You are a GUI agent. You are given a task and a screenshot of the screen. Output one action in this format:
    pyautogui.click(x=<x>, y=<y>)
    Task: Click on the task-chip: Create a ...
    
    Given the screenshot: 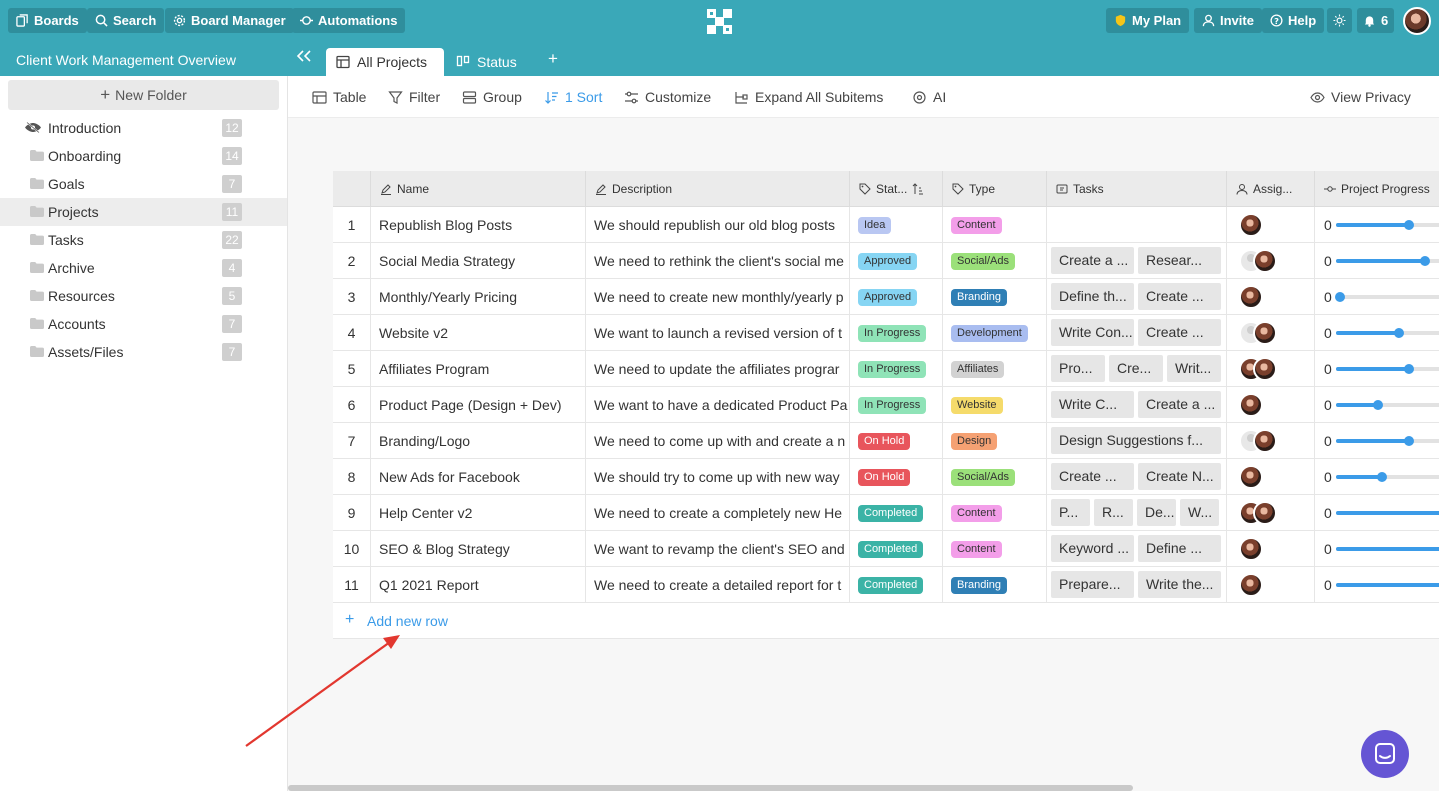 What is the action you would take?
    pyautogui.click(x=1179, y=404)
    